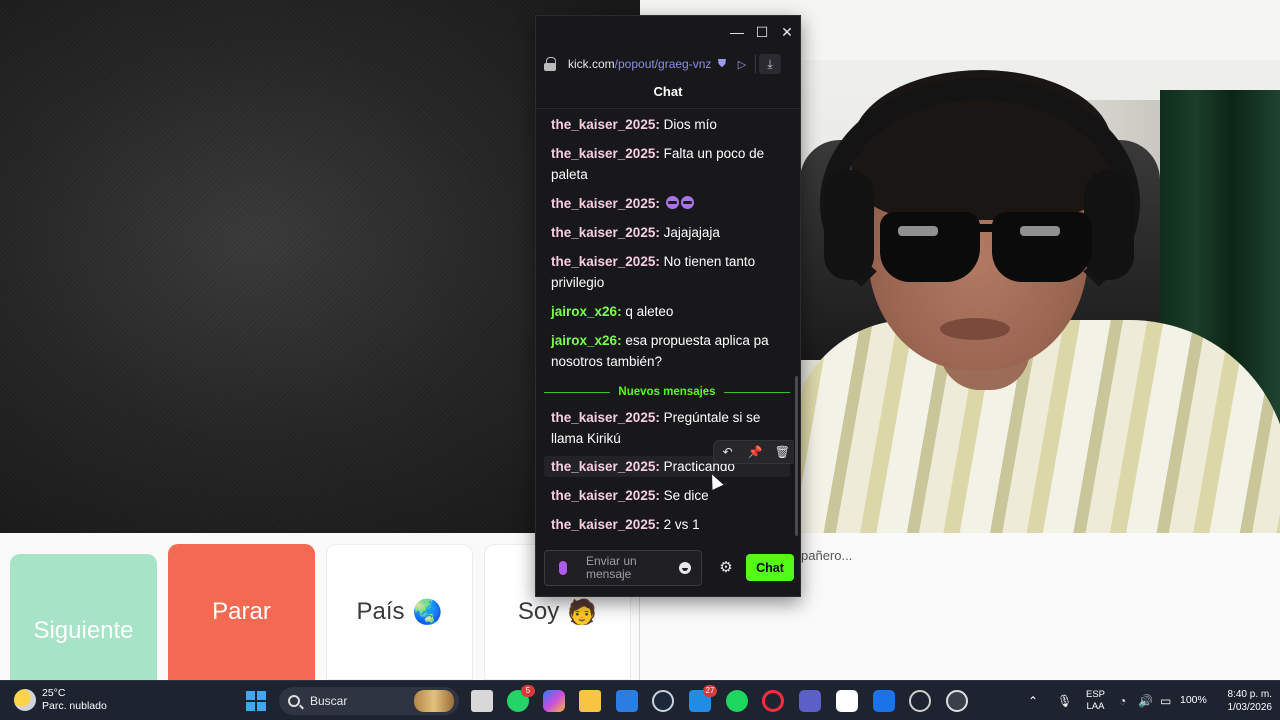 The height and width of the screenshot is (720, 1280). What do you see at coordinates (726, 567) in the screenshot?
I see `gear-icon: ⚙` at bounding box center [726, 567].